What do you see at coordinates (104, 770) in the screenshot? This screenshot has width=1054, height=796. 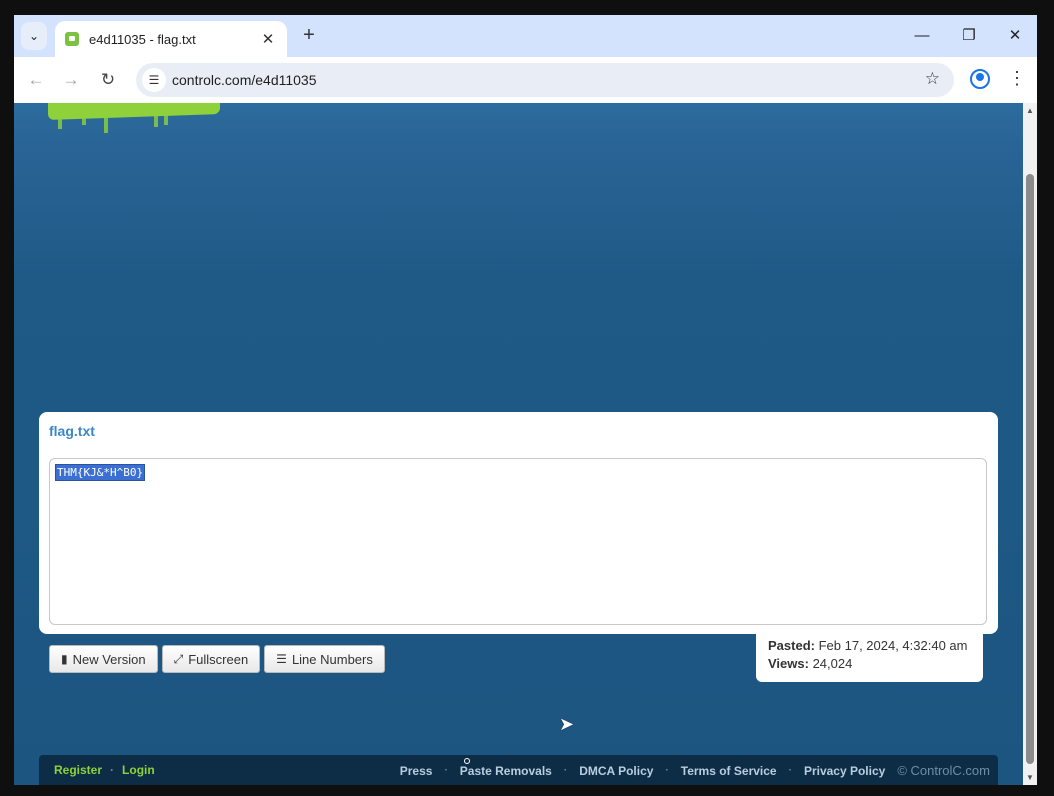 I see `footer-account-links: Register · Login` at bounding box center [104, 770].